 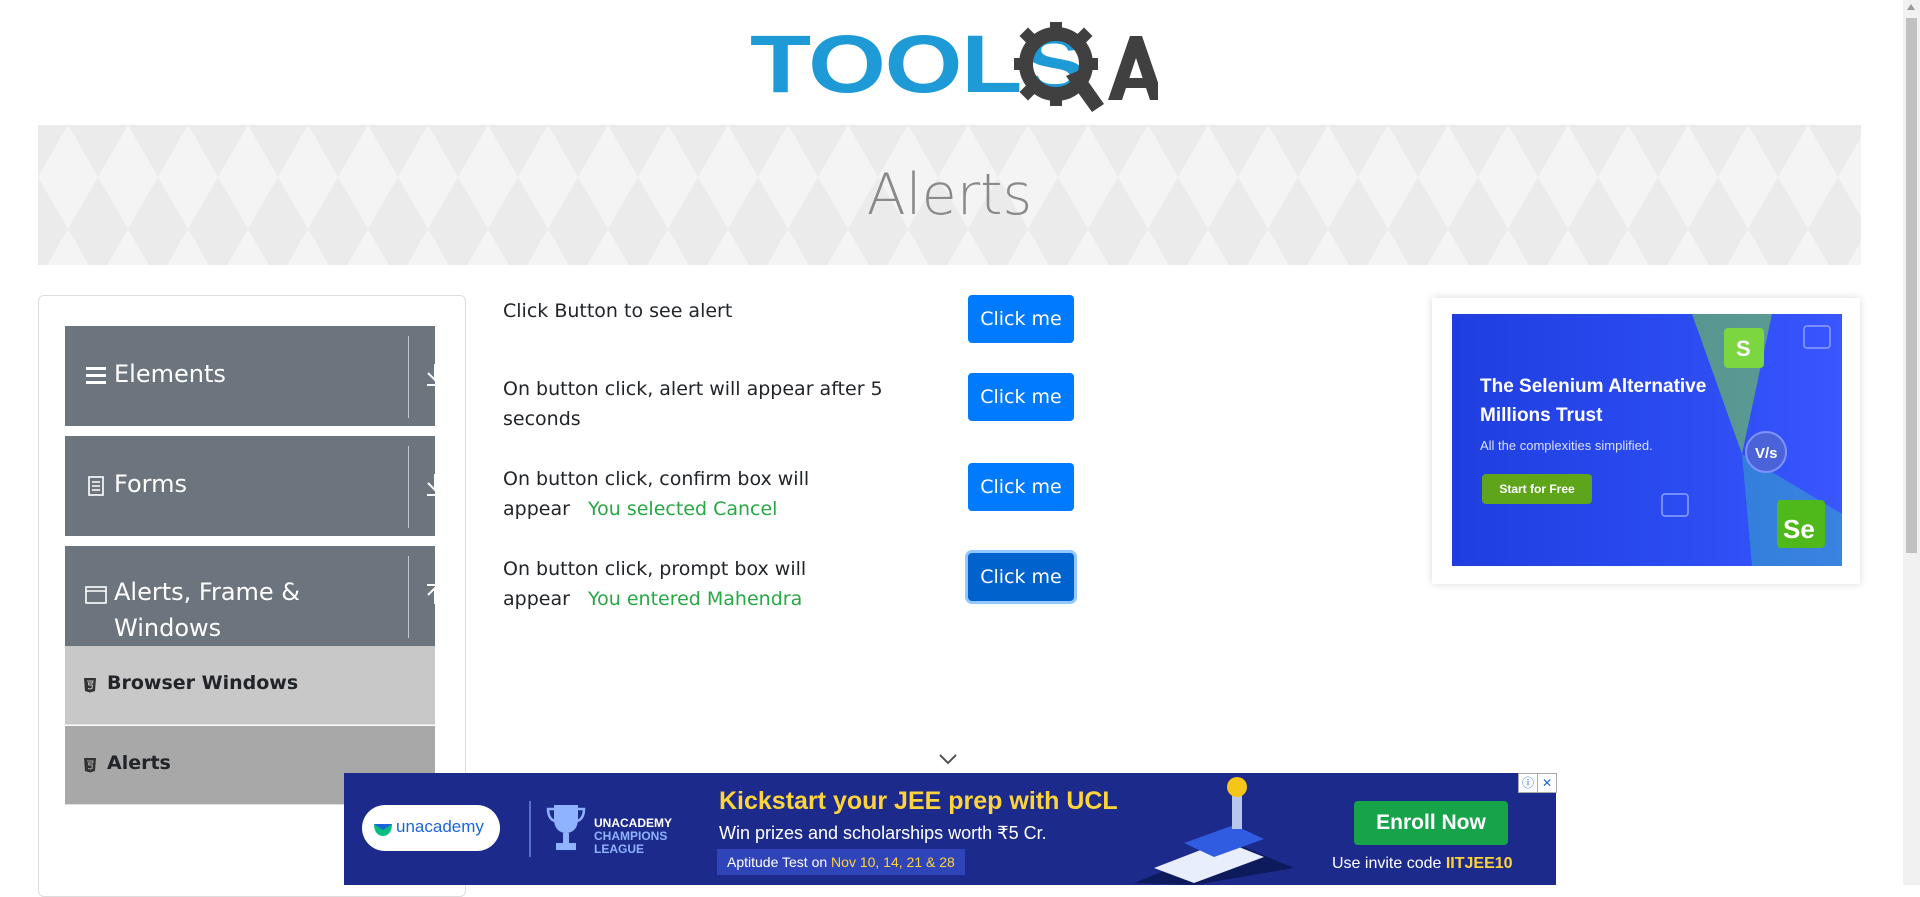 I want to click on invite-code: IITJEE10, so click(x=1479, y=863).